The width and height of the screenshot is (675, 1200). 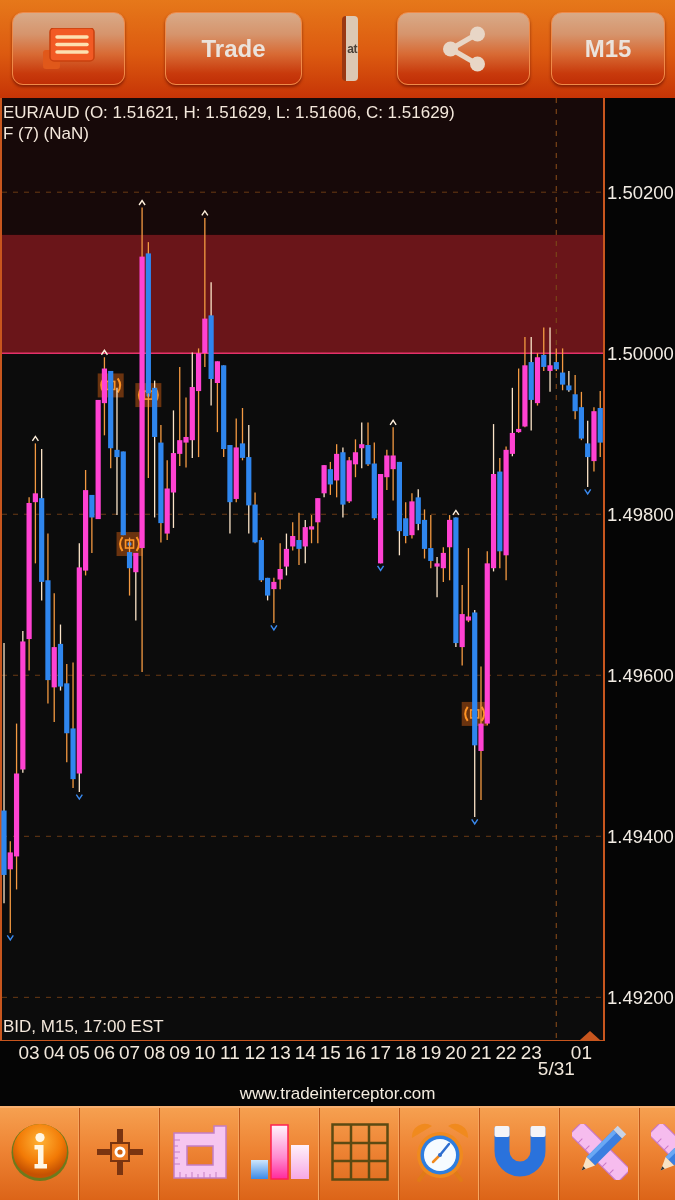 I want to click on time-axis-label: 03, so click(x=29, y=1052).